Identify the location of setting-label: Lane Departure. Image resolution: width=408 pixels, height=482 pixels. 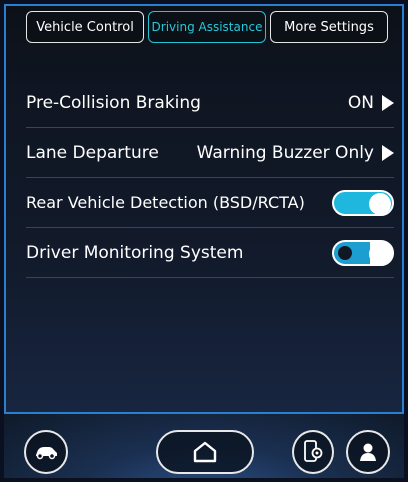
(92, 152).